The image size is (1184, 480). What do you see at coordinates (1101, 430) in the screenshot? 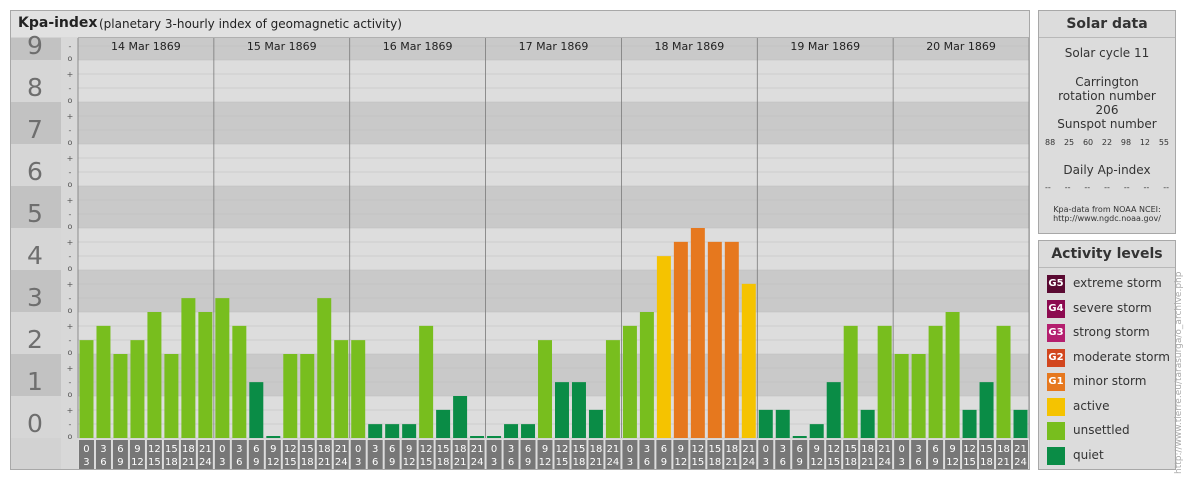
I see `level-label: unsettled` at bounding box center [1101, 430].